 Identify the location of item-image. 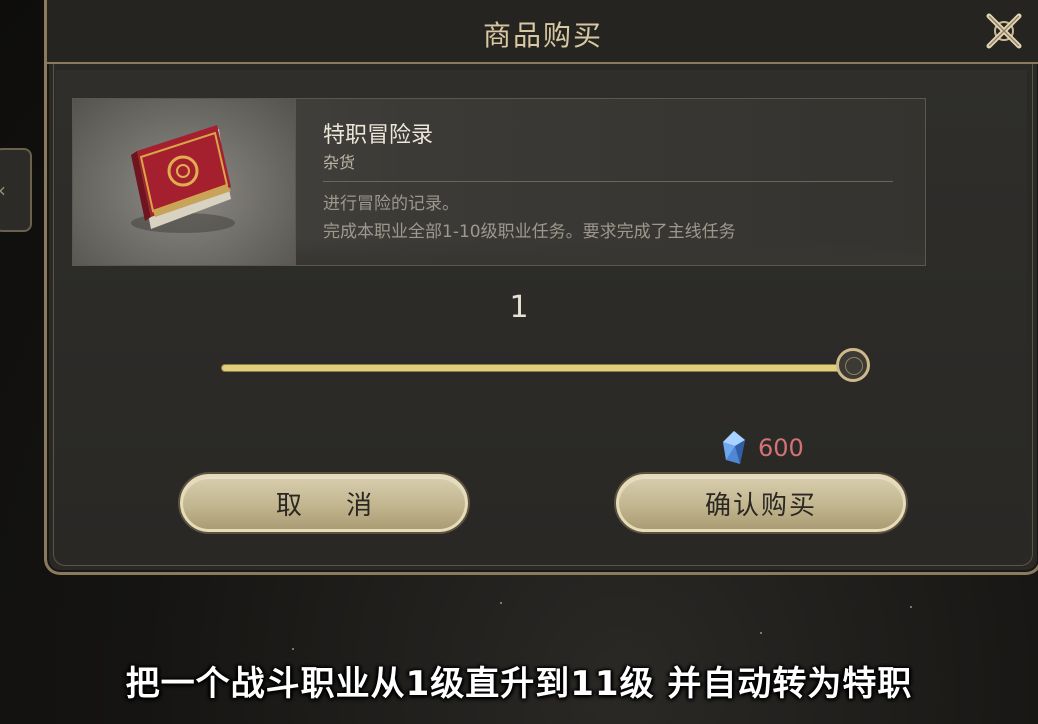
(184, 182).